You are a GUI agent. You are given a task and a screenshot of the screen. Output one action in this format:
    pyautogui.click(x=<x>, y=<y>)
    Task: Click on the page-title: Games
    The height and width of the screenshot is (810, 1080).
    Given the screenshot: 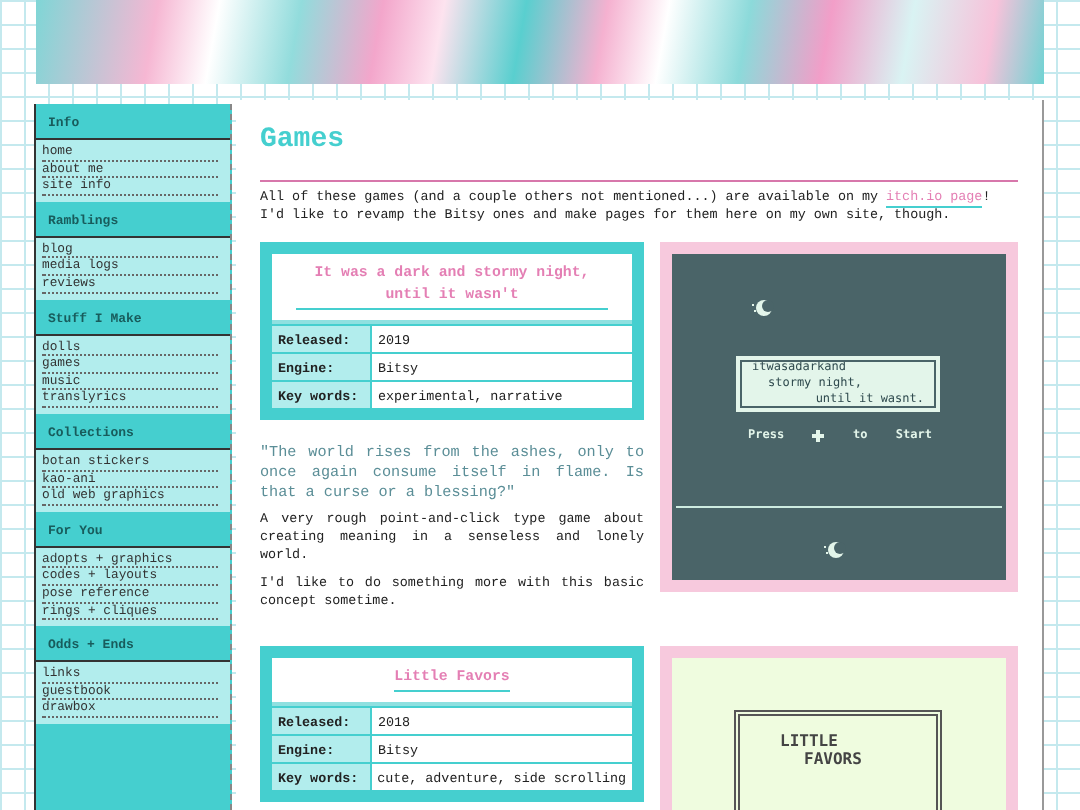 What is the action you would take?
    pyautogui.click(x=303, y=141)
    